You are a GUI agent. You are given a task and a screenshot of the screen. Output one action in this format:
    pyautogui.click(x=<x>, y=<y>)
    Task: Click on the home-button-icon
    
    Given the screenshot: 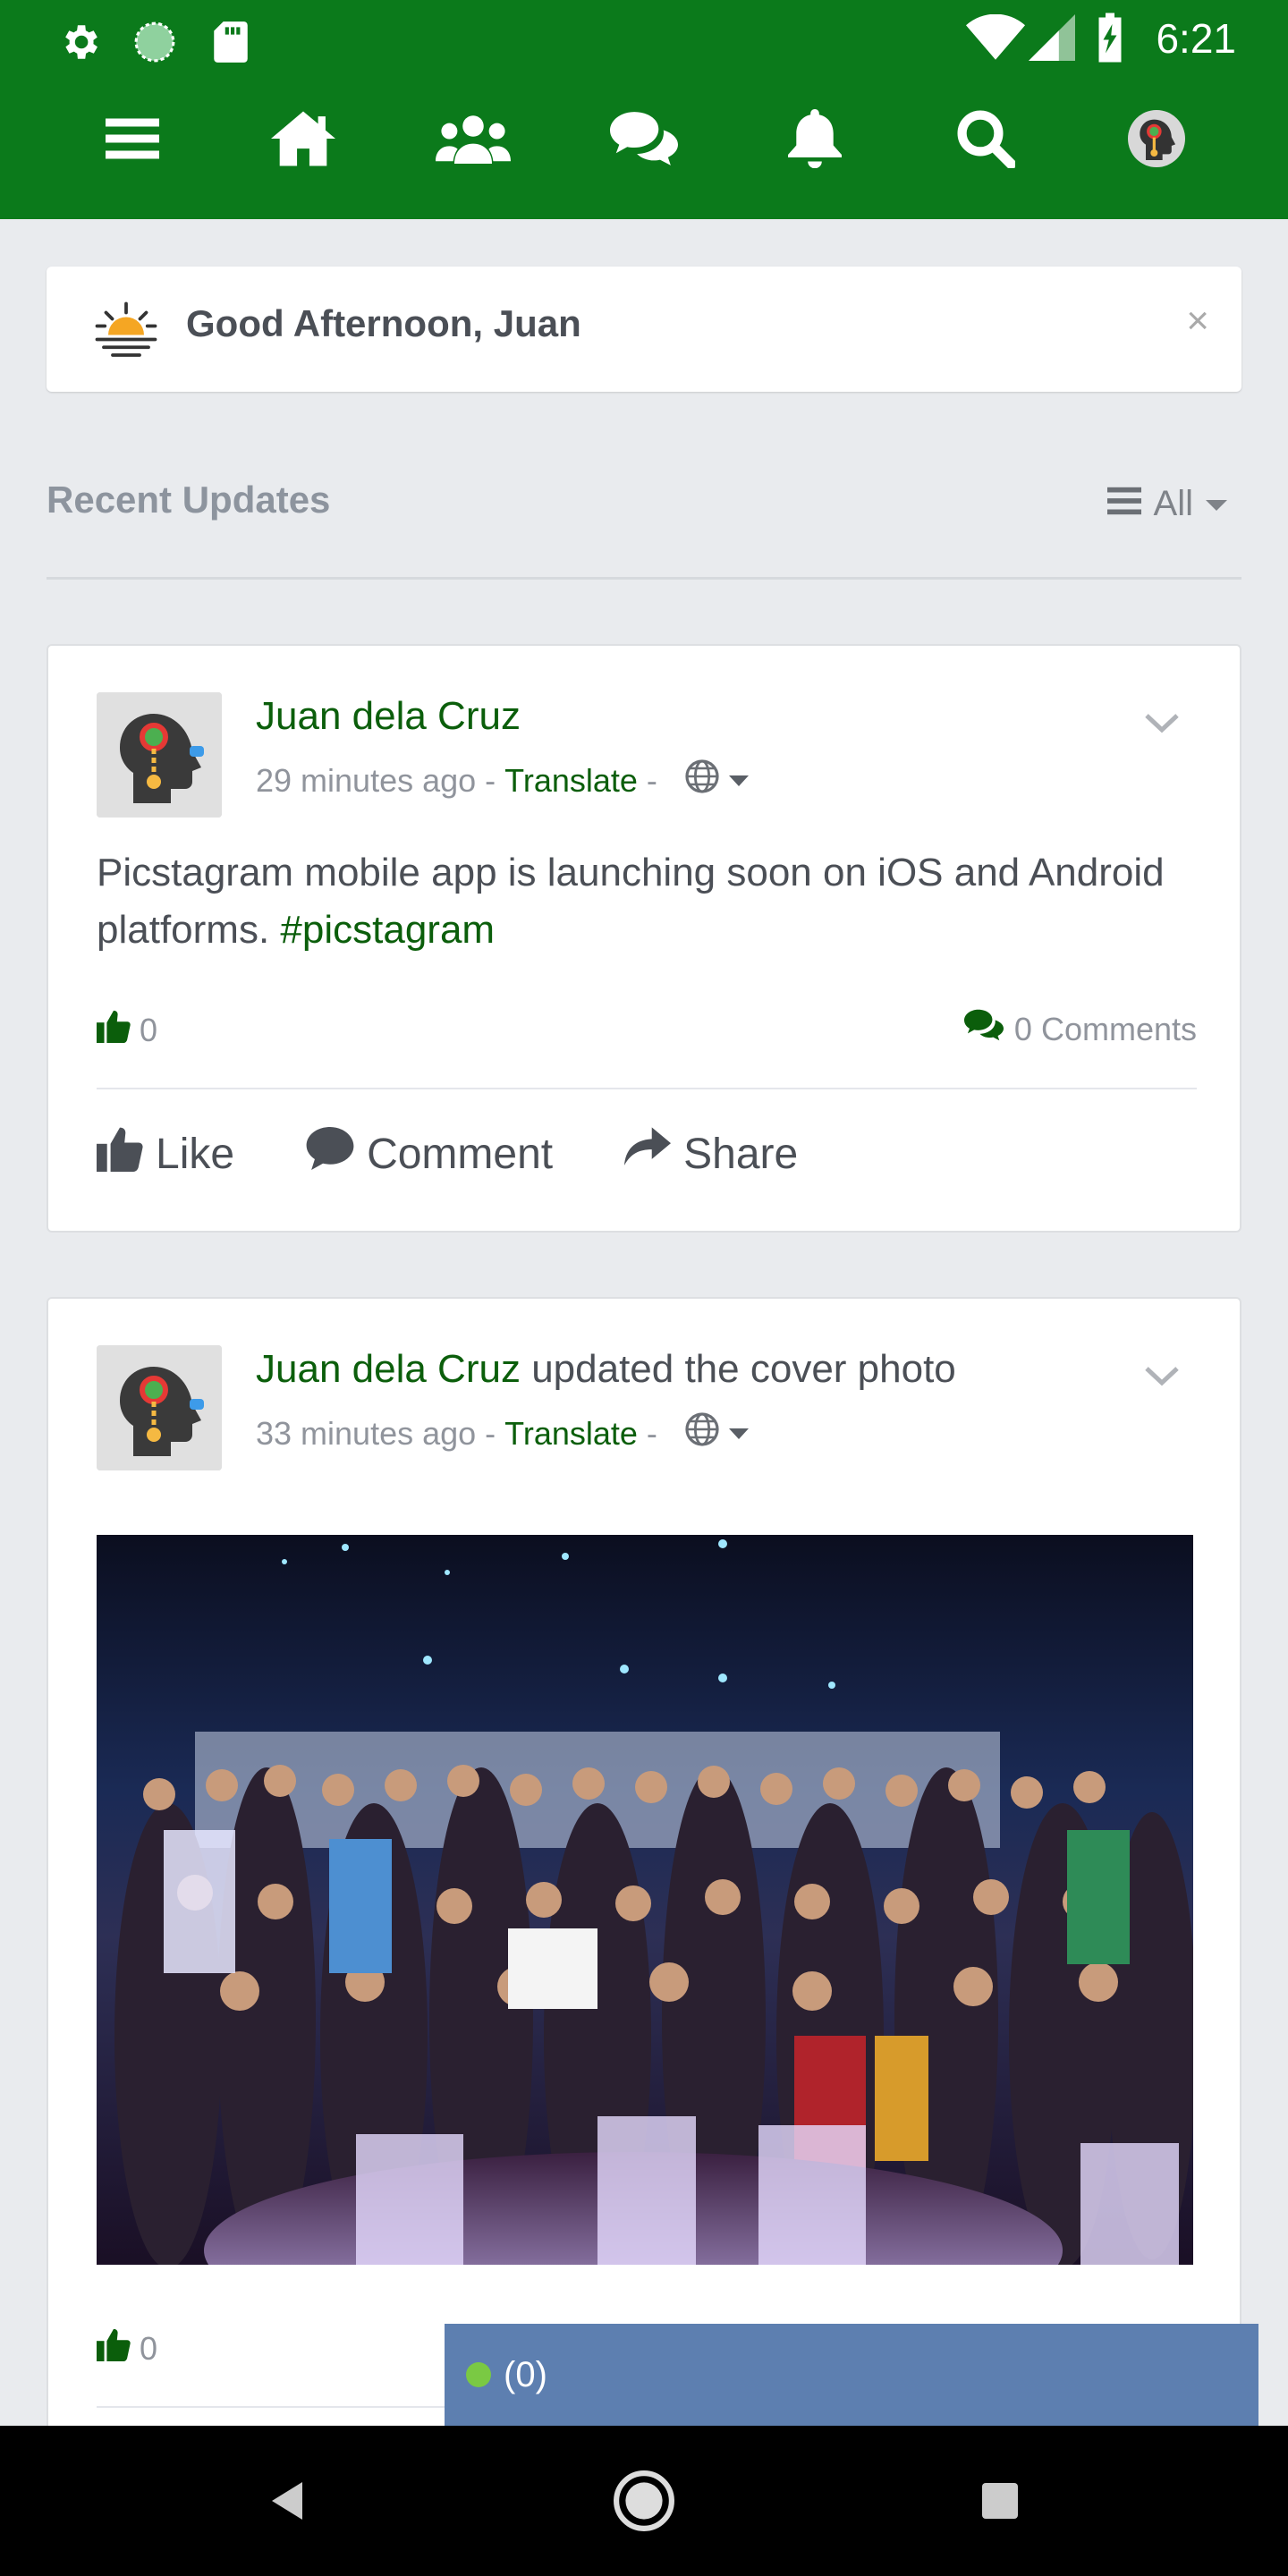 What is the action you would take?
    pyautogui.click(x=644, y=2501)
    